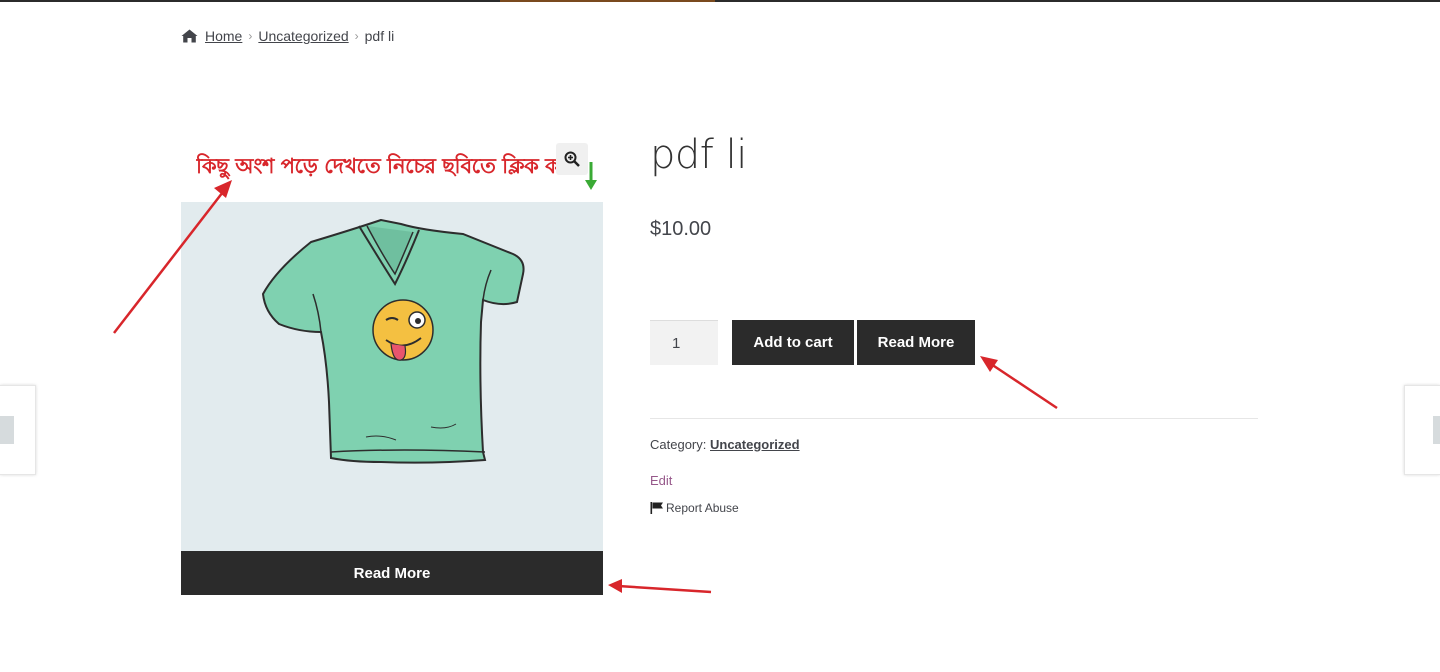 Image resolution: width=1440 pixels, height=672 pixels. I want to click on home-icon, so click(189, 36).